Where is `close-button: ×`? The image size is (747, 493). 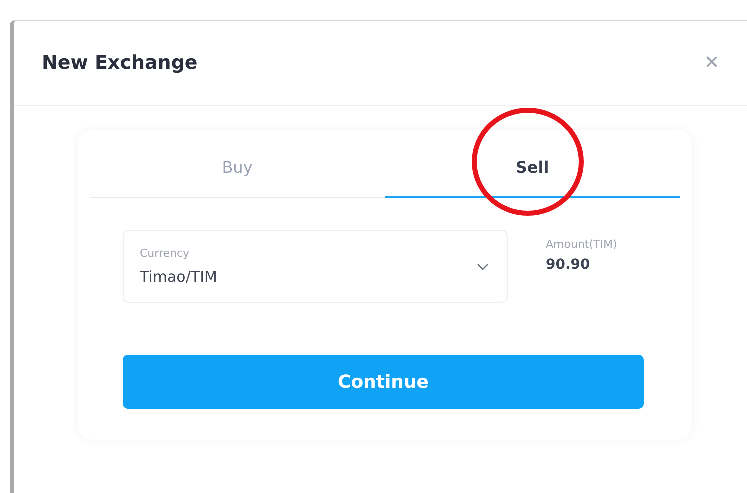 close-button: × is located at coordinates (711, 63).